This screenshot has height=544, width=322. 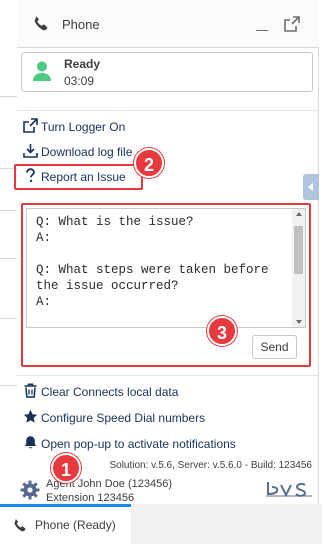 I want to click on turn-logger-on-link: Turn Logger On, so click(x=88, y=127).